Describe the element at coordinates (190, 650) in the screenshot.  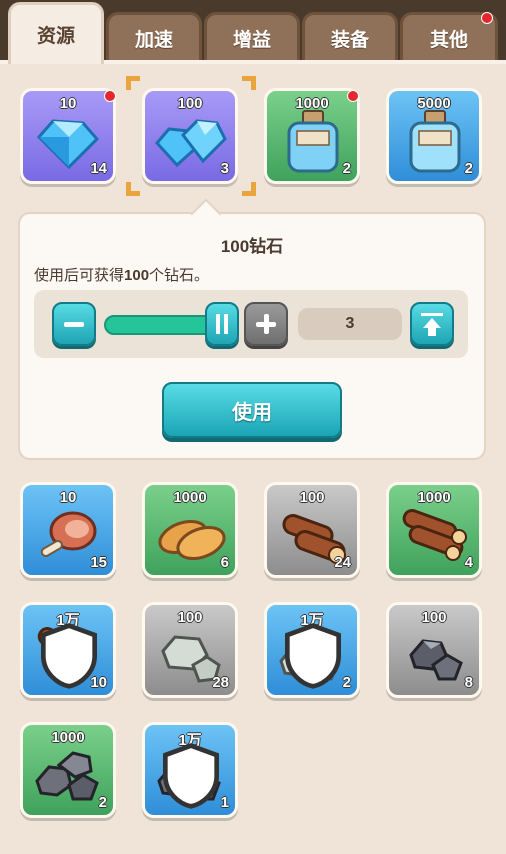
I see `item-stone: 100 28` at that location.